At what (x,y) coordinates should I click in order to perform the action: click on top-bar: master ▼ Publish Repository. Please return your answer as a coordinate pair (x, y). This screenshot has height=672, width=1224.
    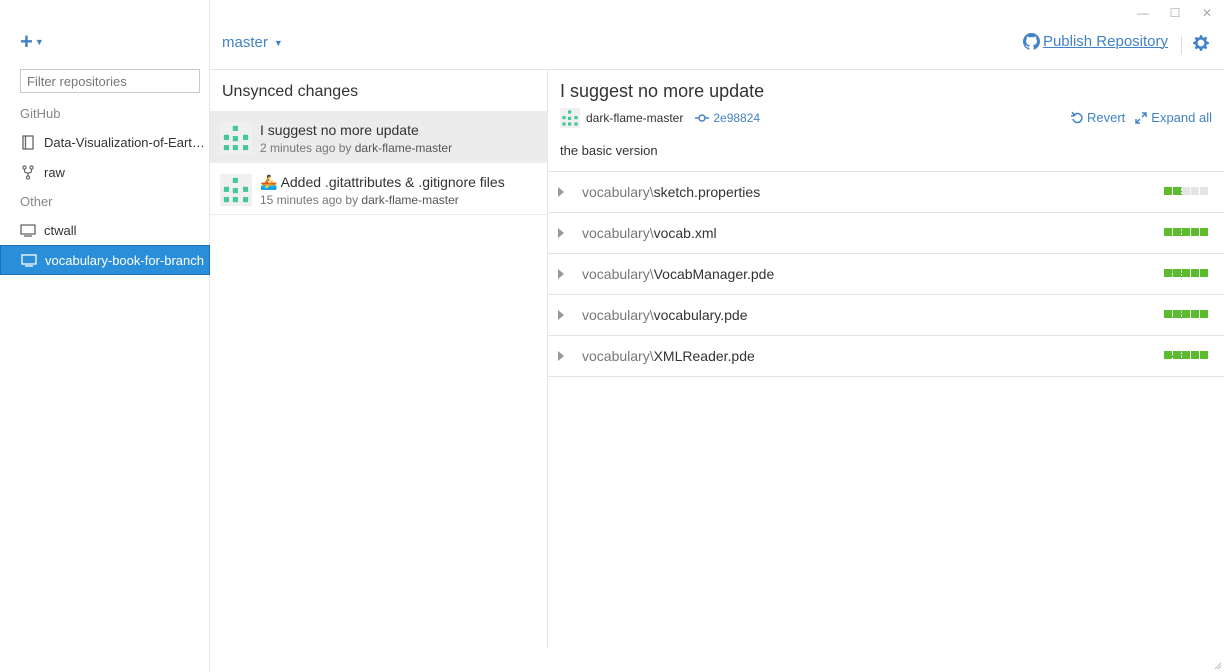
    Looking at the image, I should click on (717, 47).